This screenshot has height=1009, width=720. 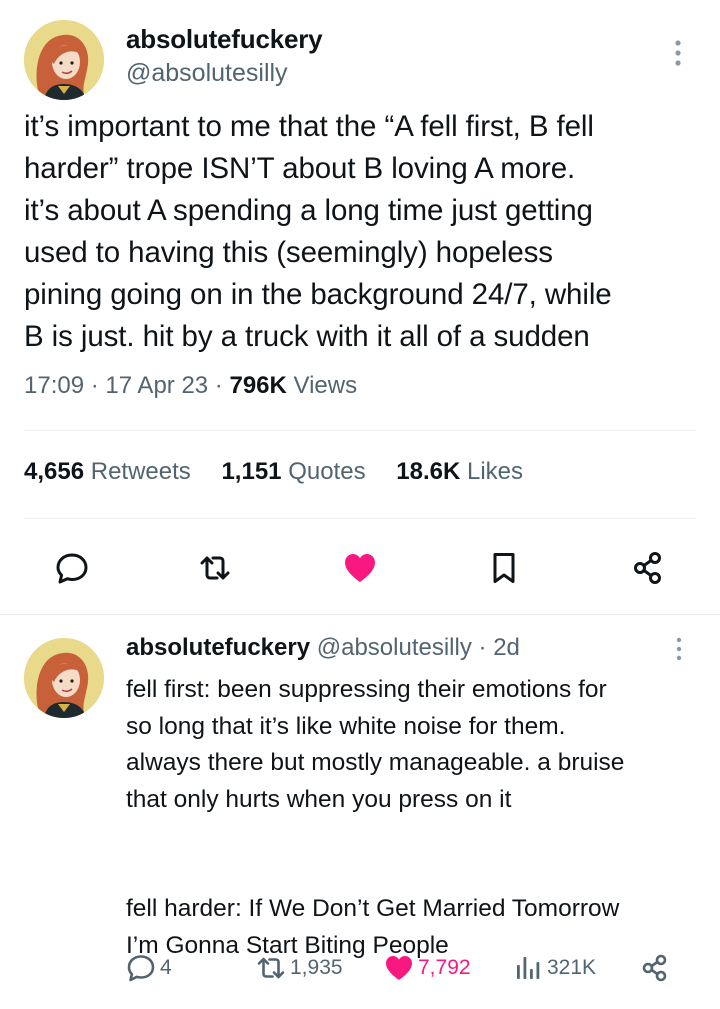 I want to click on reply-retweet-button: 1,935, so click(x=299, y=968).